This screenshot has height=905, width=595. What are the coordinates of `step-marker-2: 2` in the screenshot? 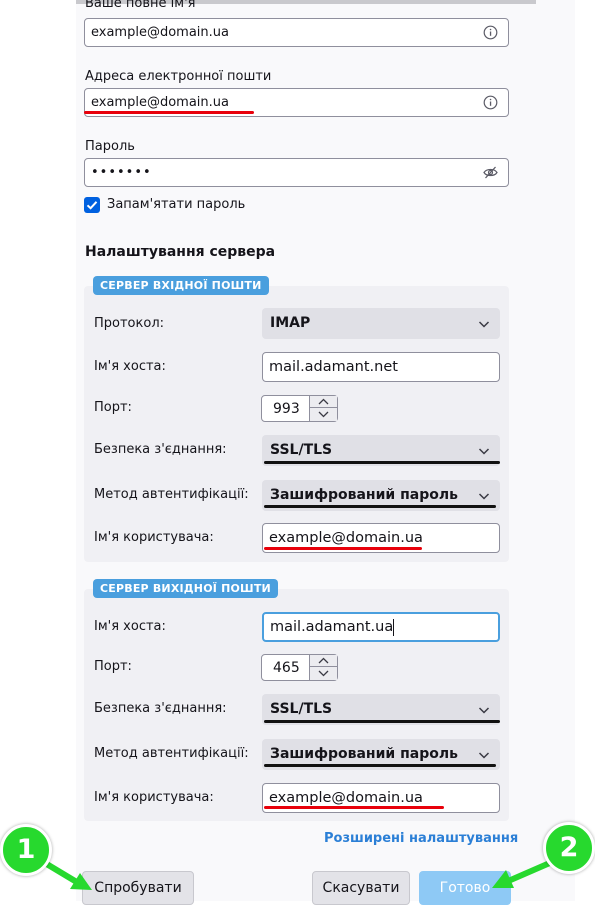 It's located at (569, 848).